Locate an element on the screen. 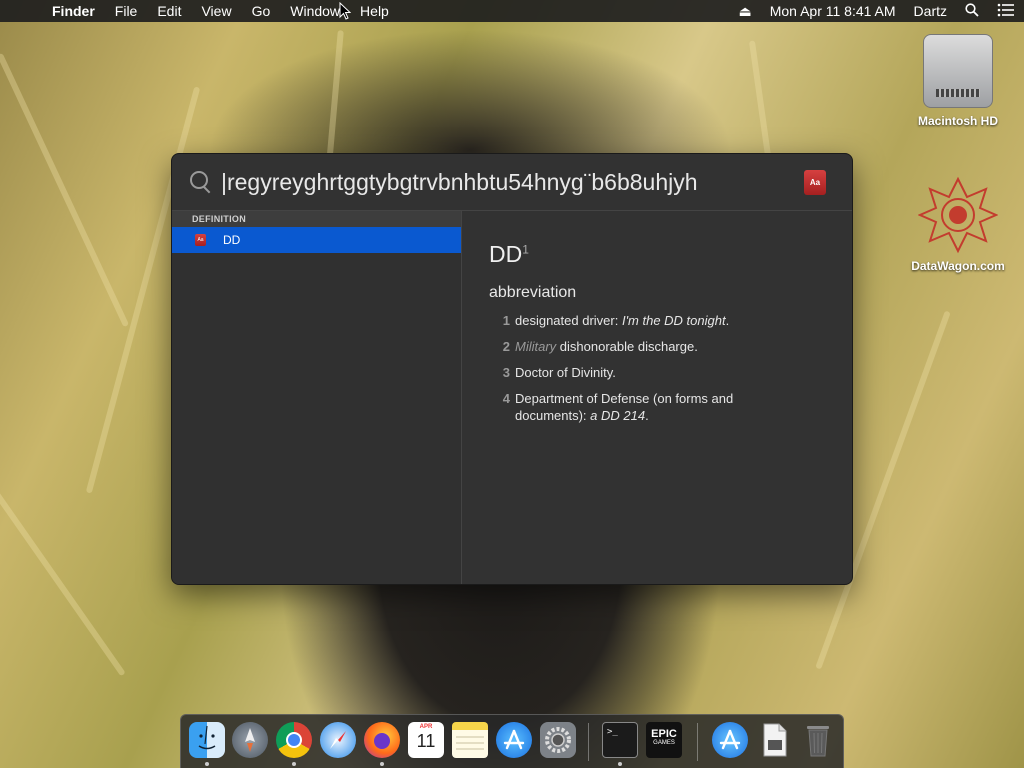 This screenshot has height=768, width=1024. terminal-icon: >_ is located at coordinates (620, 740).